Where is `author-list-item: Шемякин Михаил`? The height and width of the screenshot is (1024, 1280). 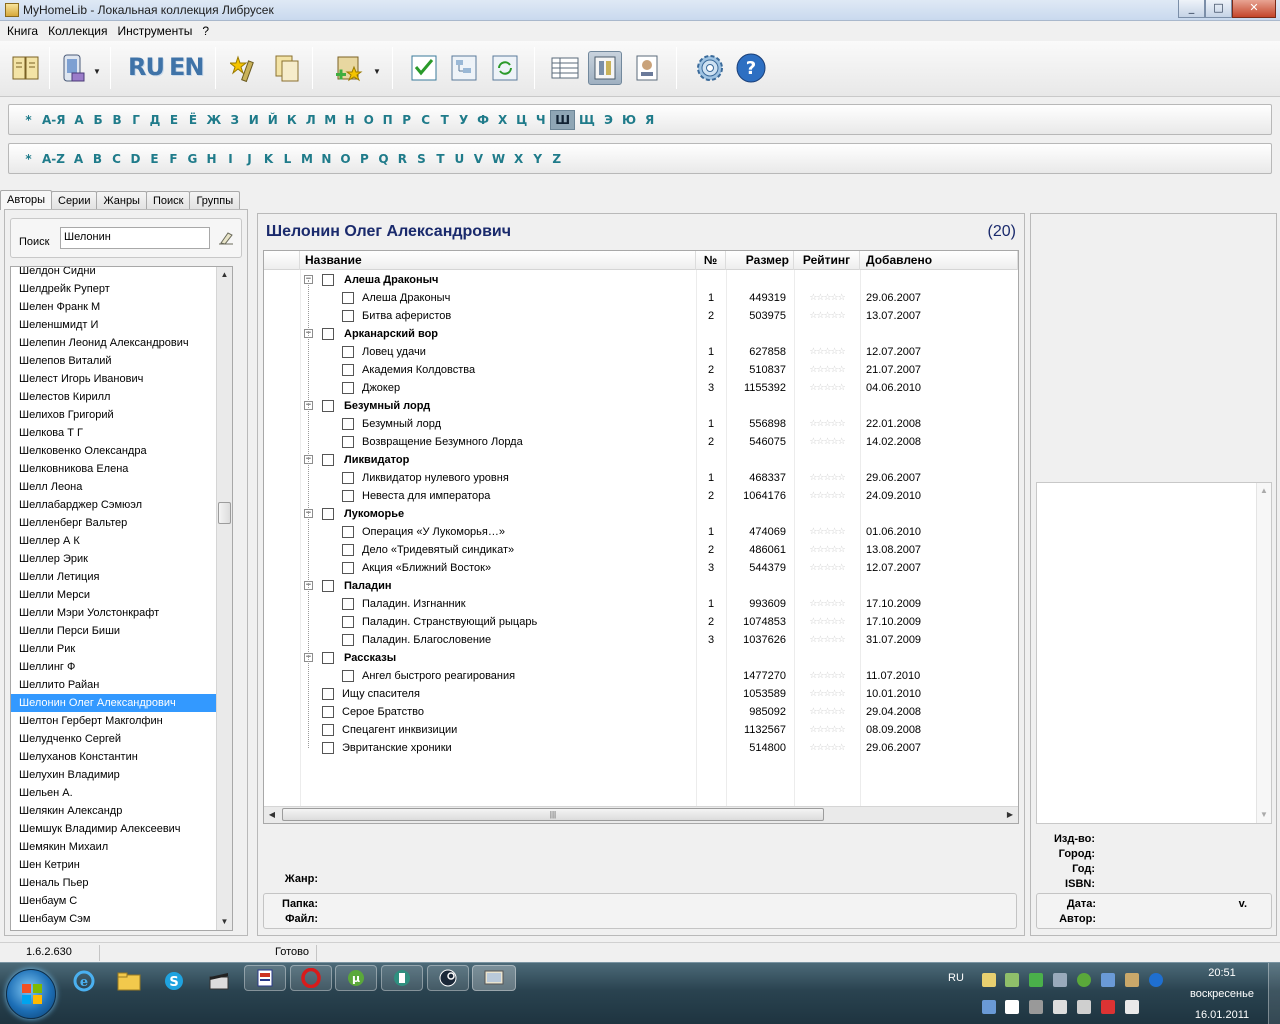
author-list-item: Шемякин Михаил is located at coordinates (121, 847).